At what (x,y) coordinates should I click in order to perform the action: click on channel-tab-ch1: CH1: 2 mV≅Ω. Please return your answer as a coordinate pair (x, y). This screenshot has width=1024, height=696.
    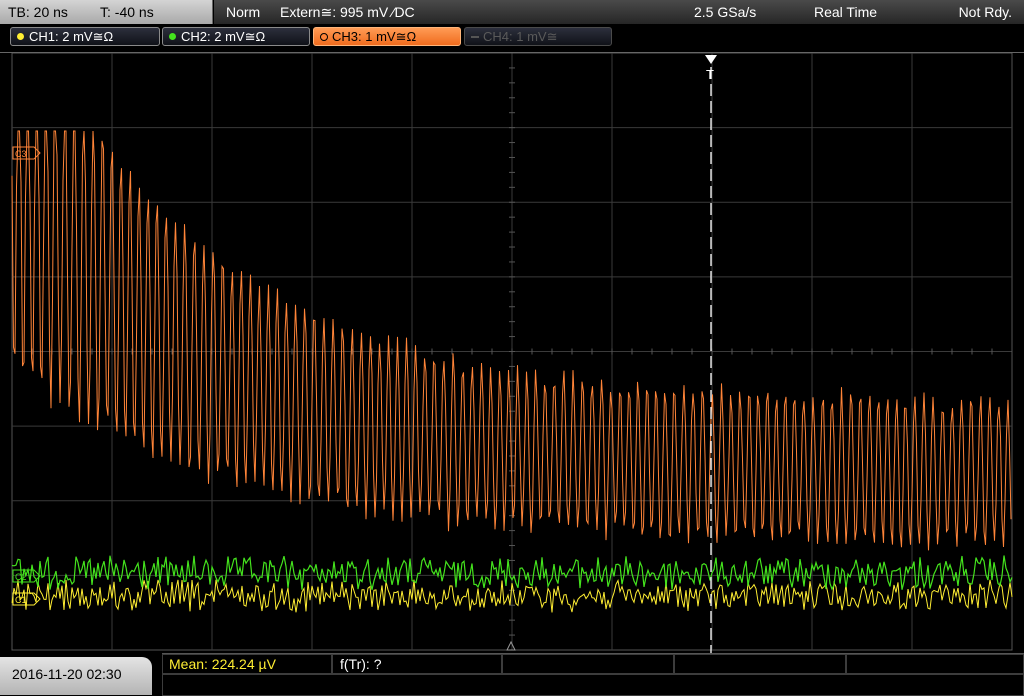
    Looking at the image, I should click on (85, 36).